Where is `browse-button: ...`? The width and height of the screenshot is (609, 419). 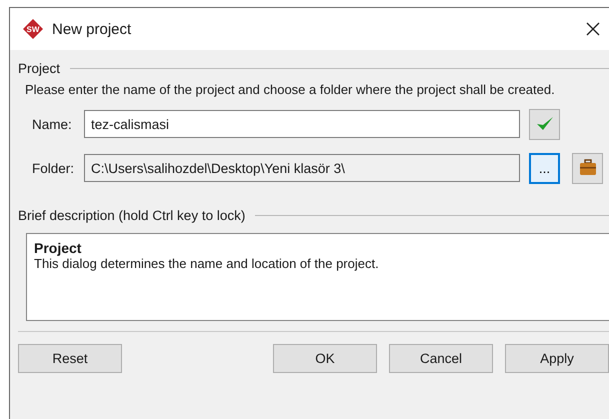 browse-button: ... is located at coordinates (544, 168).